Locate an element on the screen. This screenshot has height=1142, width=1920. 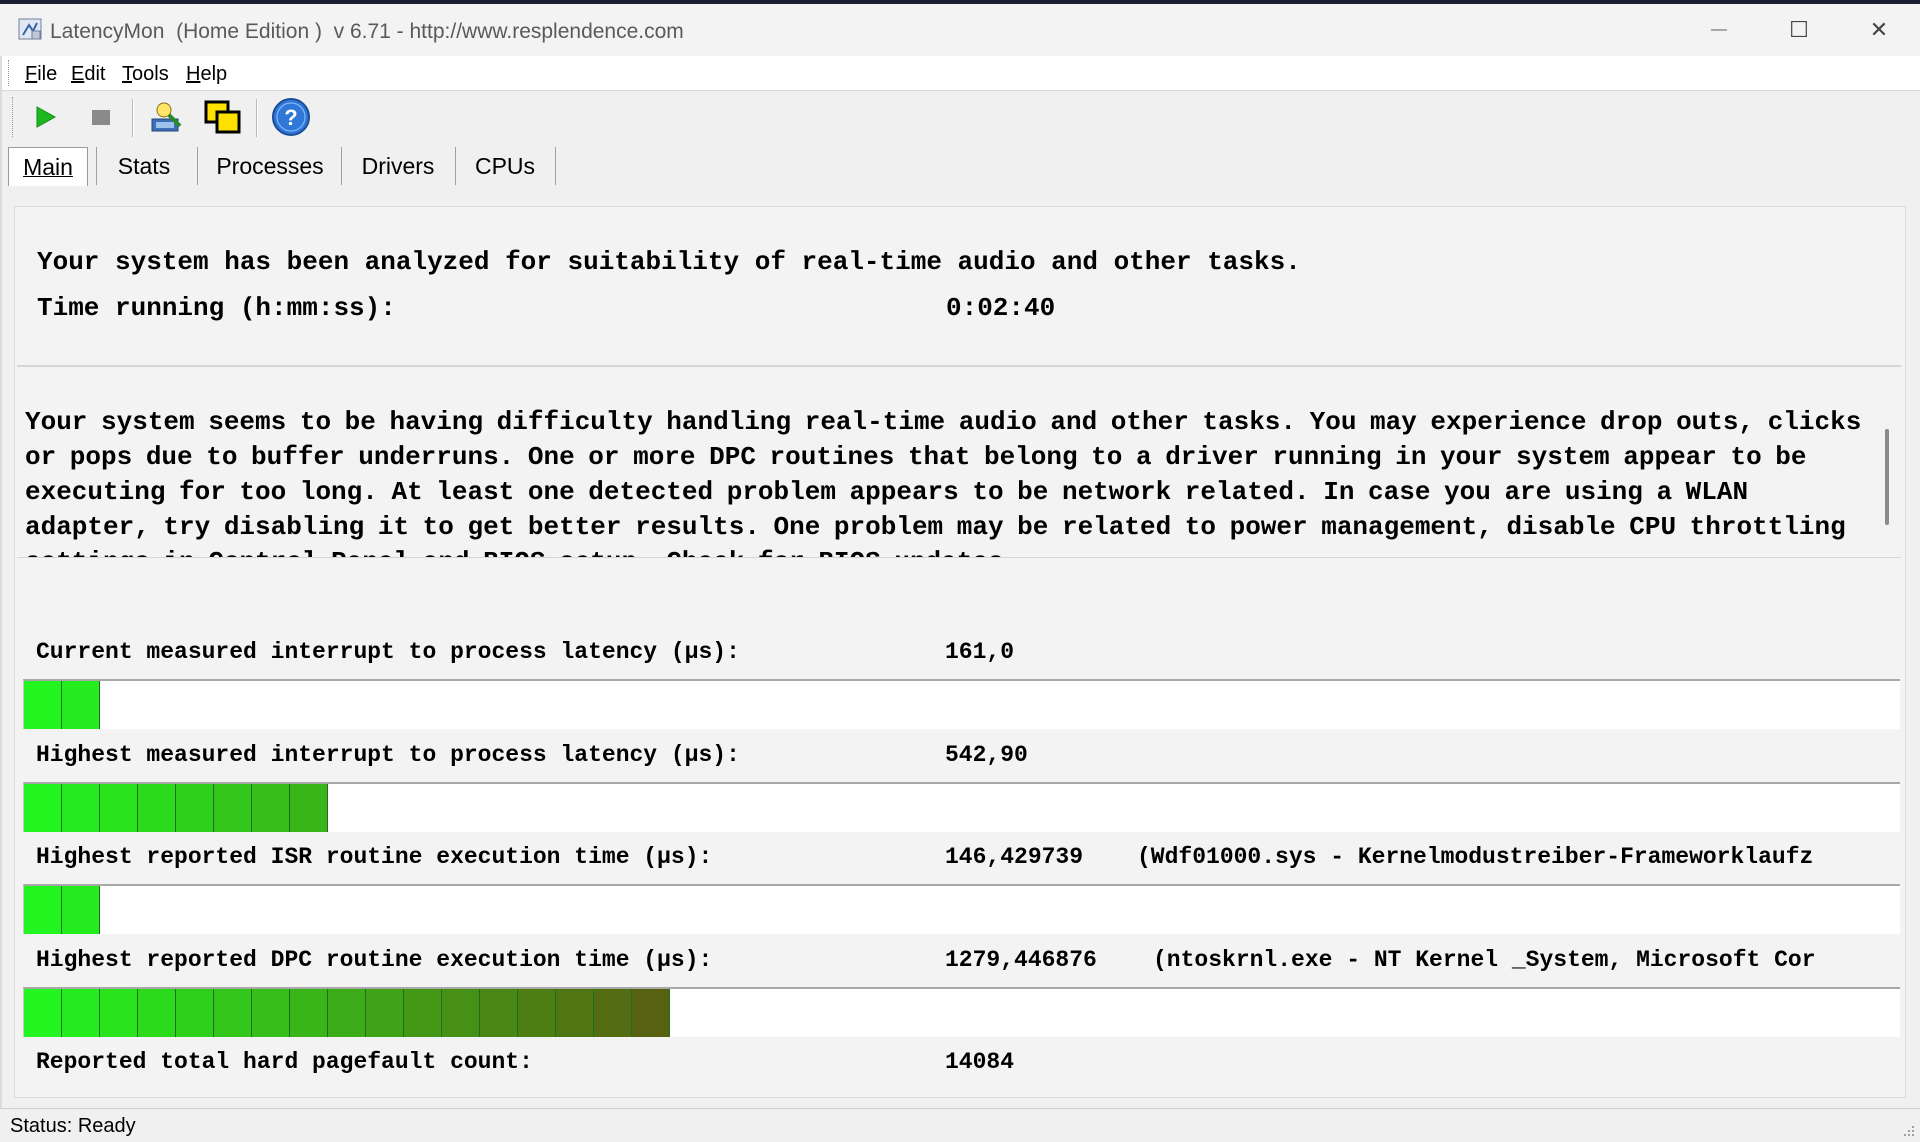
tab-drivers-label: Drivers is located at coordinates (398, 165).